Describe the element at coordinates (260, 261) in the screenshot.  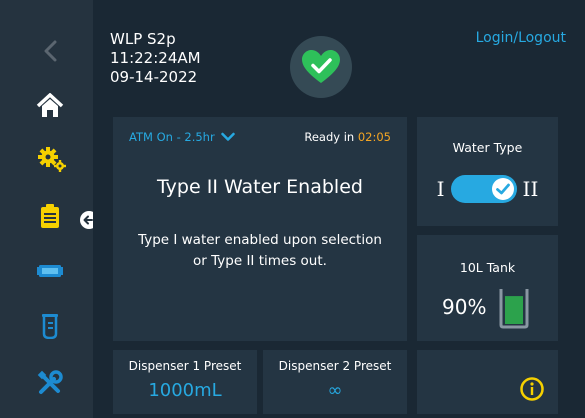
I see `description-line: or Type II times out.` at that location.